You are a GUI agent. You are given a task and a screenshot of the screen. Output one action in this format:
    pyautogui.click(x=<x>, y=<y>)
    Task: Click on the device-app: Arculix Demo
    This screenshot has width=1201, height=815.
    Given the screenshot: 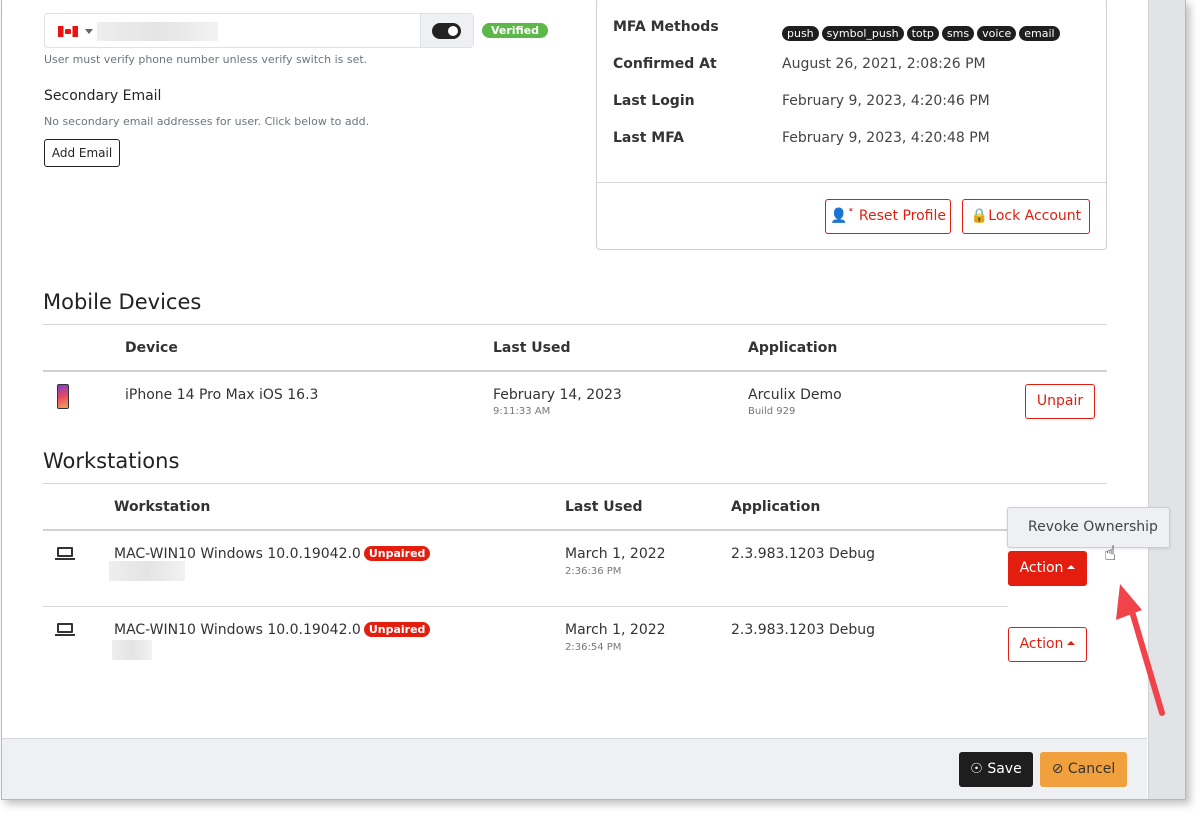 What is the action you would take?
    pyautogui.click(x=795, y=395)
    